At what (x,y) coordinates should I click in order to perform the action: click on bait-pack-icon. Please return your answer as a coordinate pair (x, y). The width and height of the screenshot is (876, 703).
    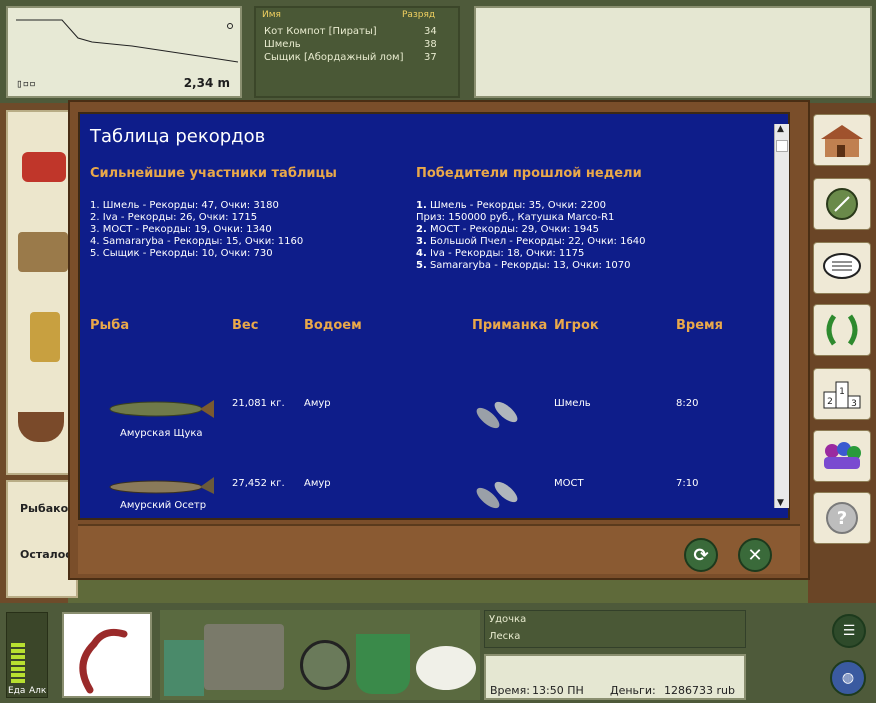
    Looking at the image, I should click on (184, 668).